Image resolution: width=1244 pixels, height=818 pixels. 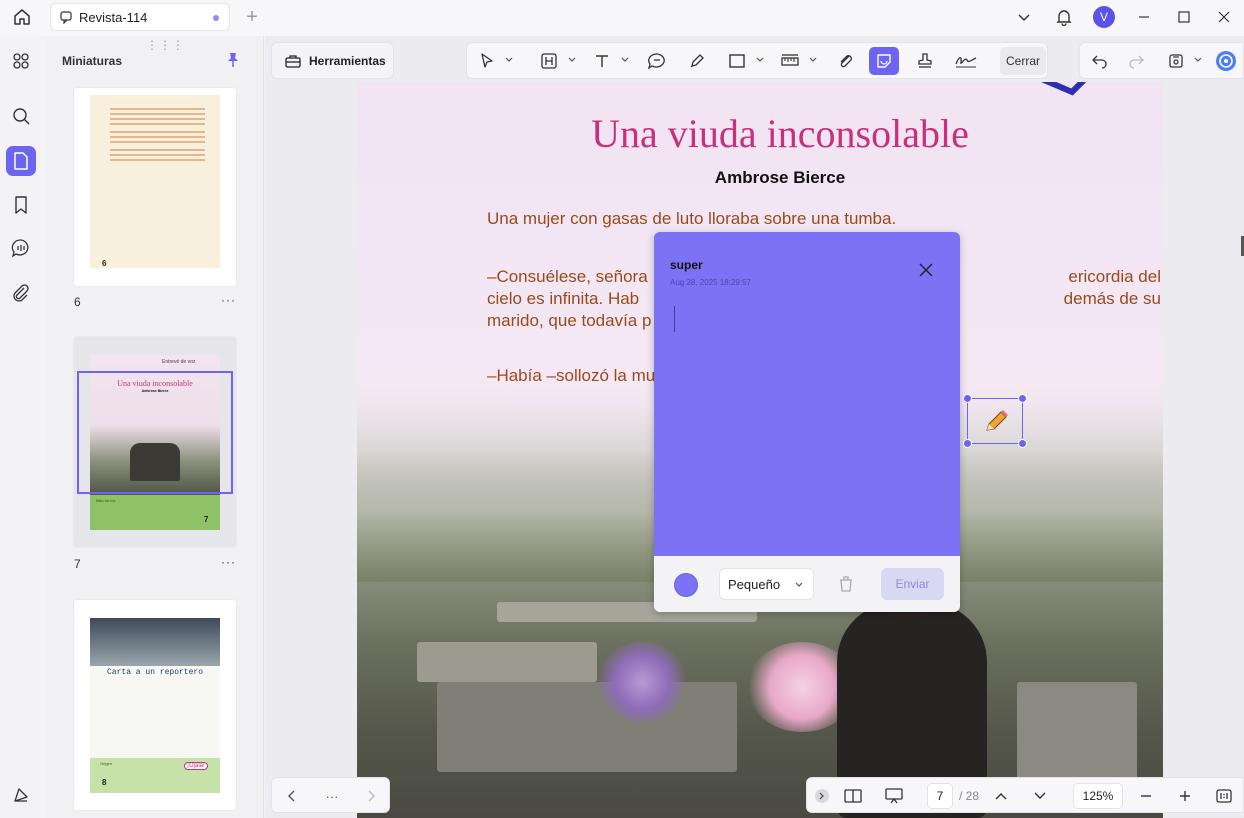 I want to click on grave-slab, so click(x=587, y=727).